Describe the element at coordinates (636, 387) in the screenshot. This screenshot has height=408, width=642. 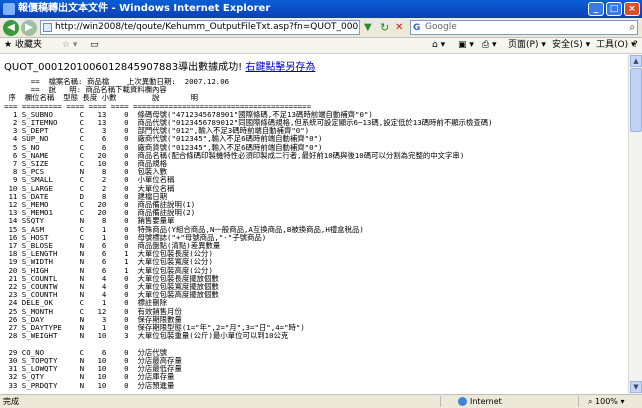
I see `scroll-down-icon: ▼` at that location.